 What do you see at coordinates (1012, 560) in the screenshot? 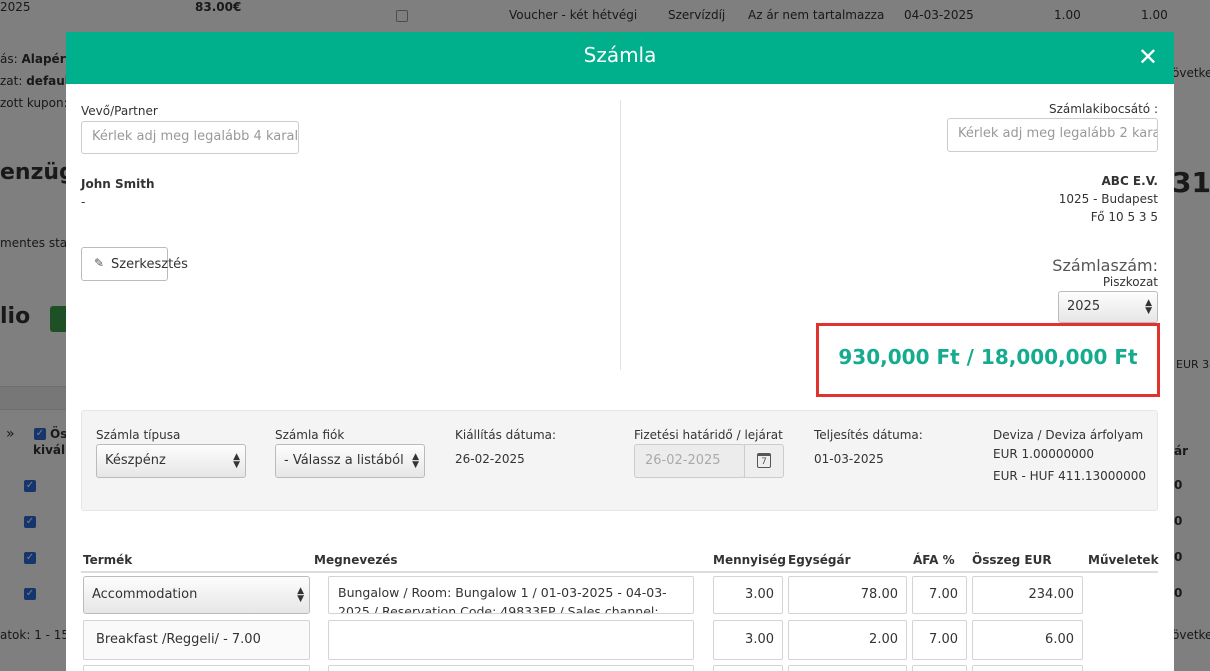
I see `col-header-total: Összeg EUR` at bounding box center [1012, 560].